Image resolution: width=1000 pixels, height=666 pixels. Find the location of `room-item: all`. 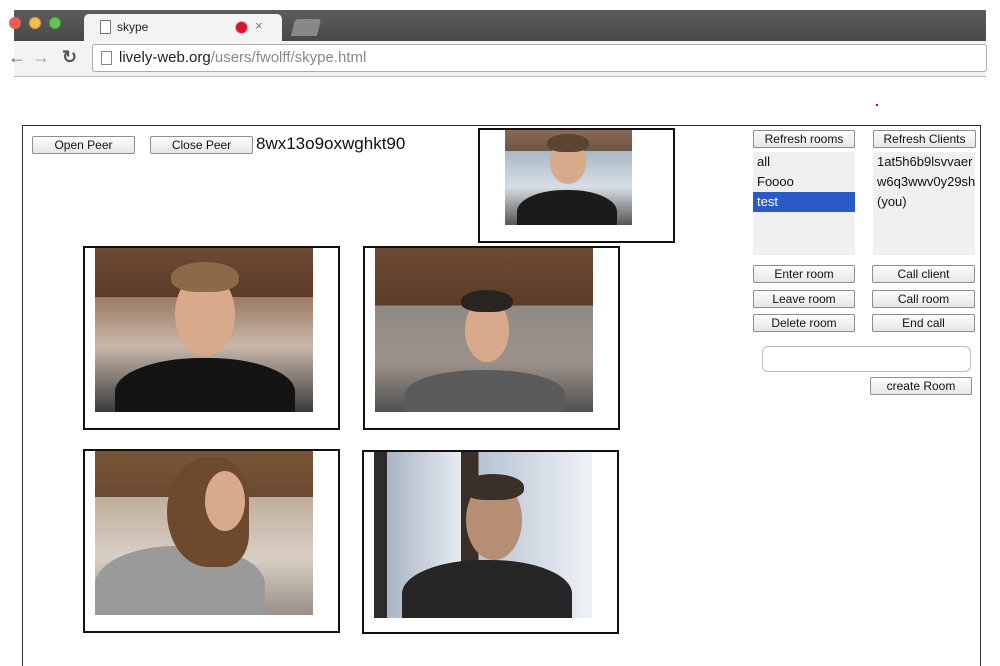

room-item: all is located at coordinates (804, 162).